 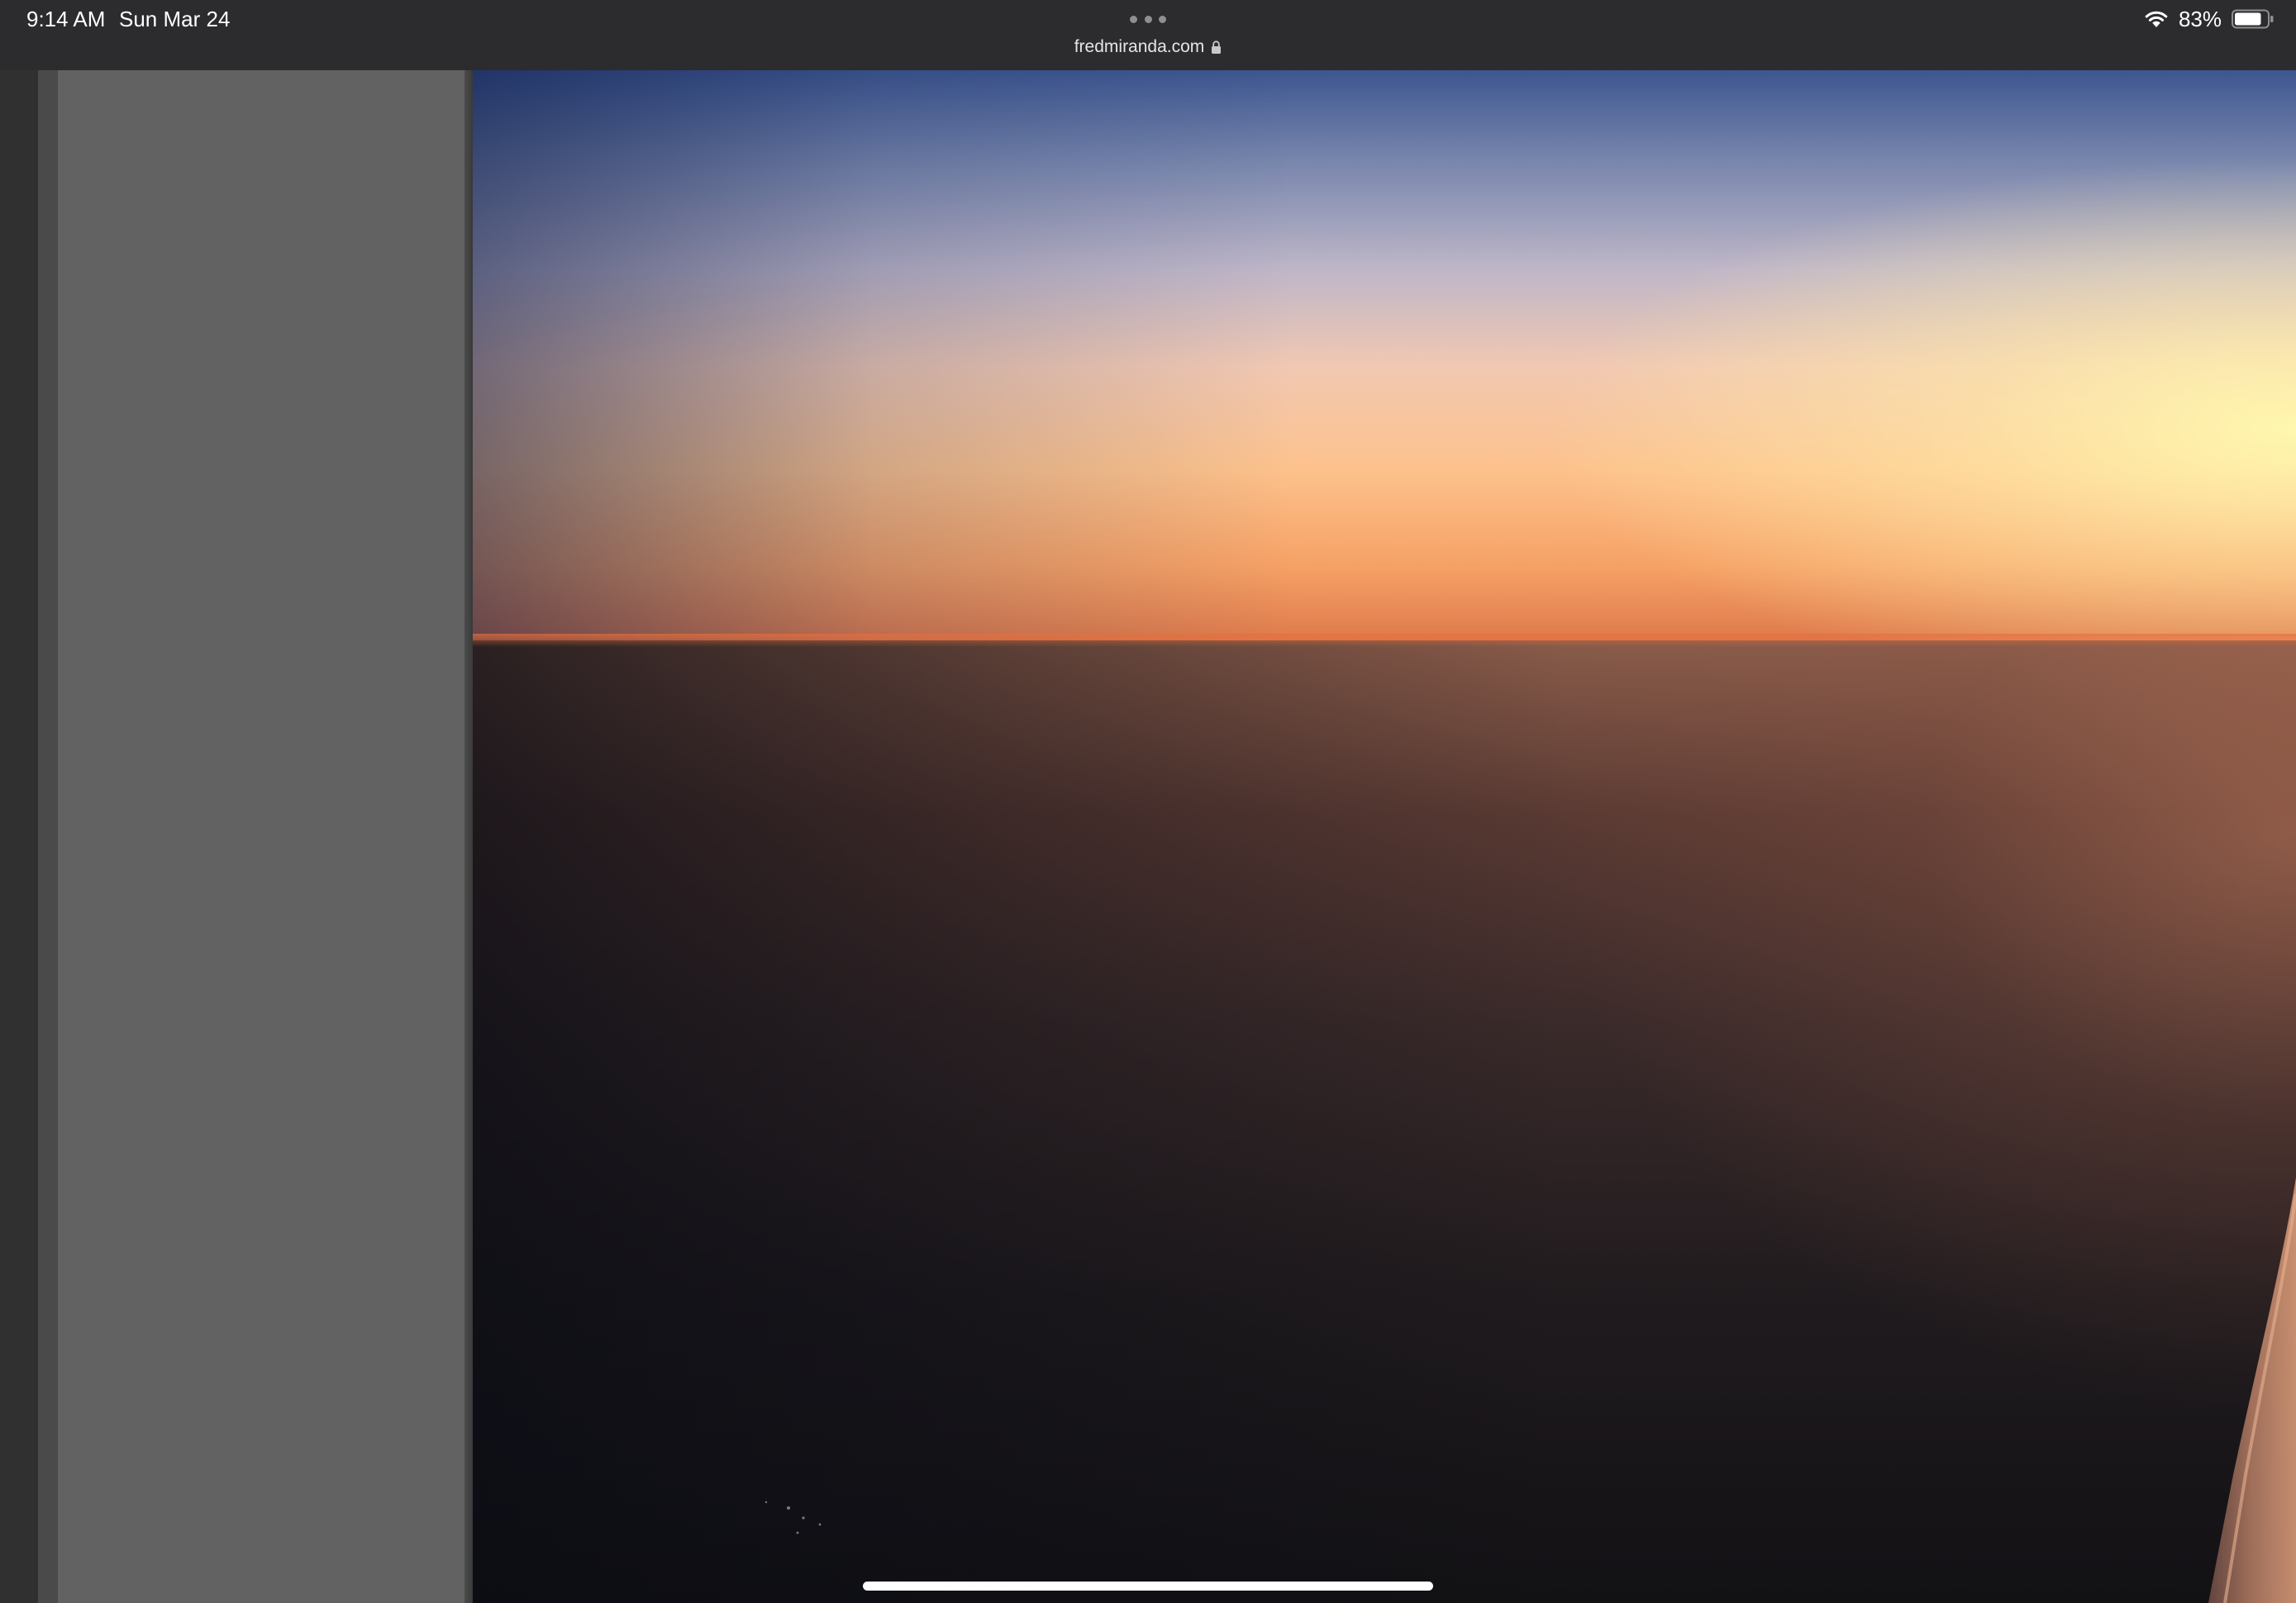 I want to click on split-view-divider, so click(x=468, y=836).